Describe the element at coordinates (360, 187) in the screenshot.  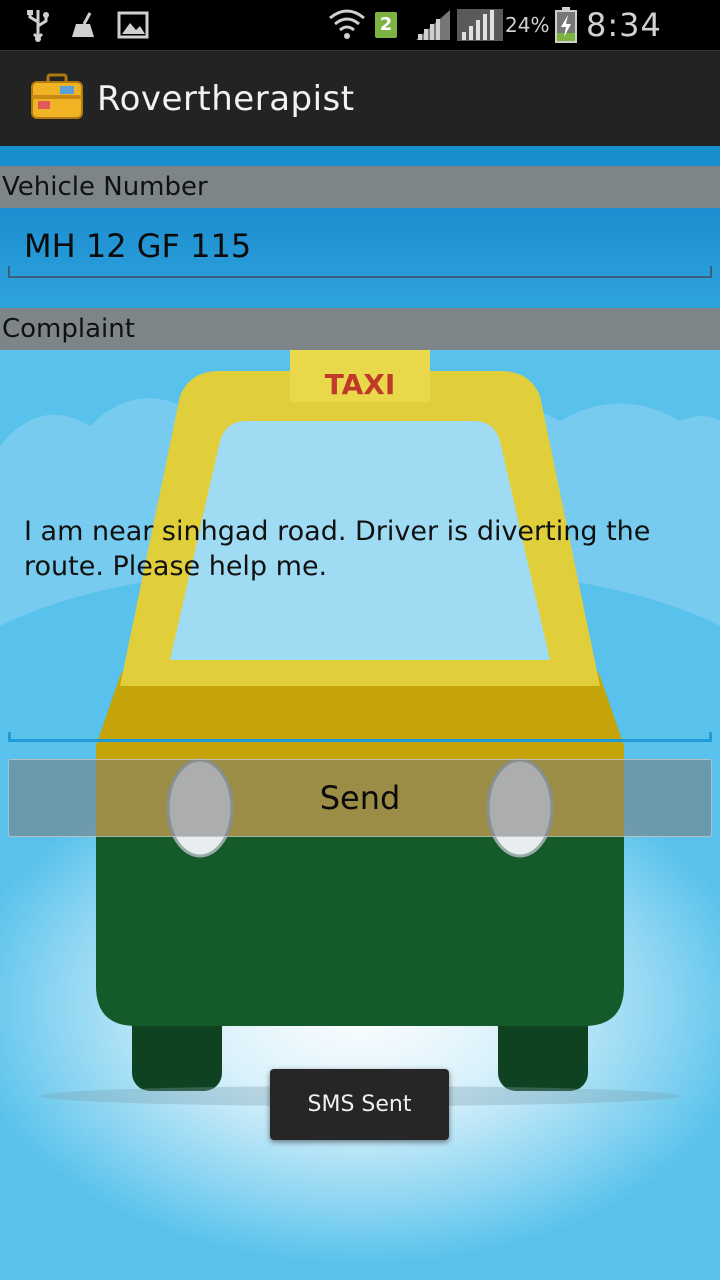
I see `vehicle-number-label: Vehicle Number` at that location.